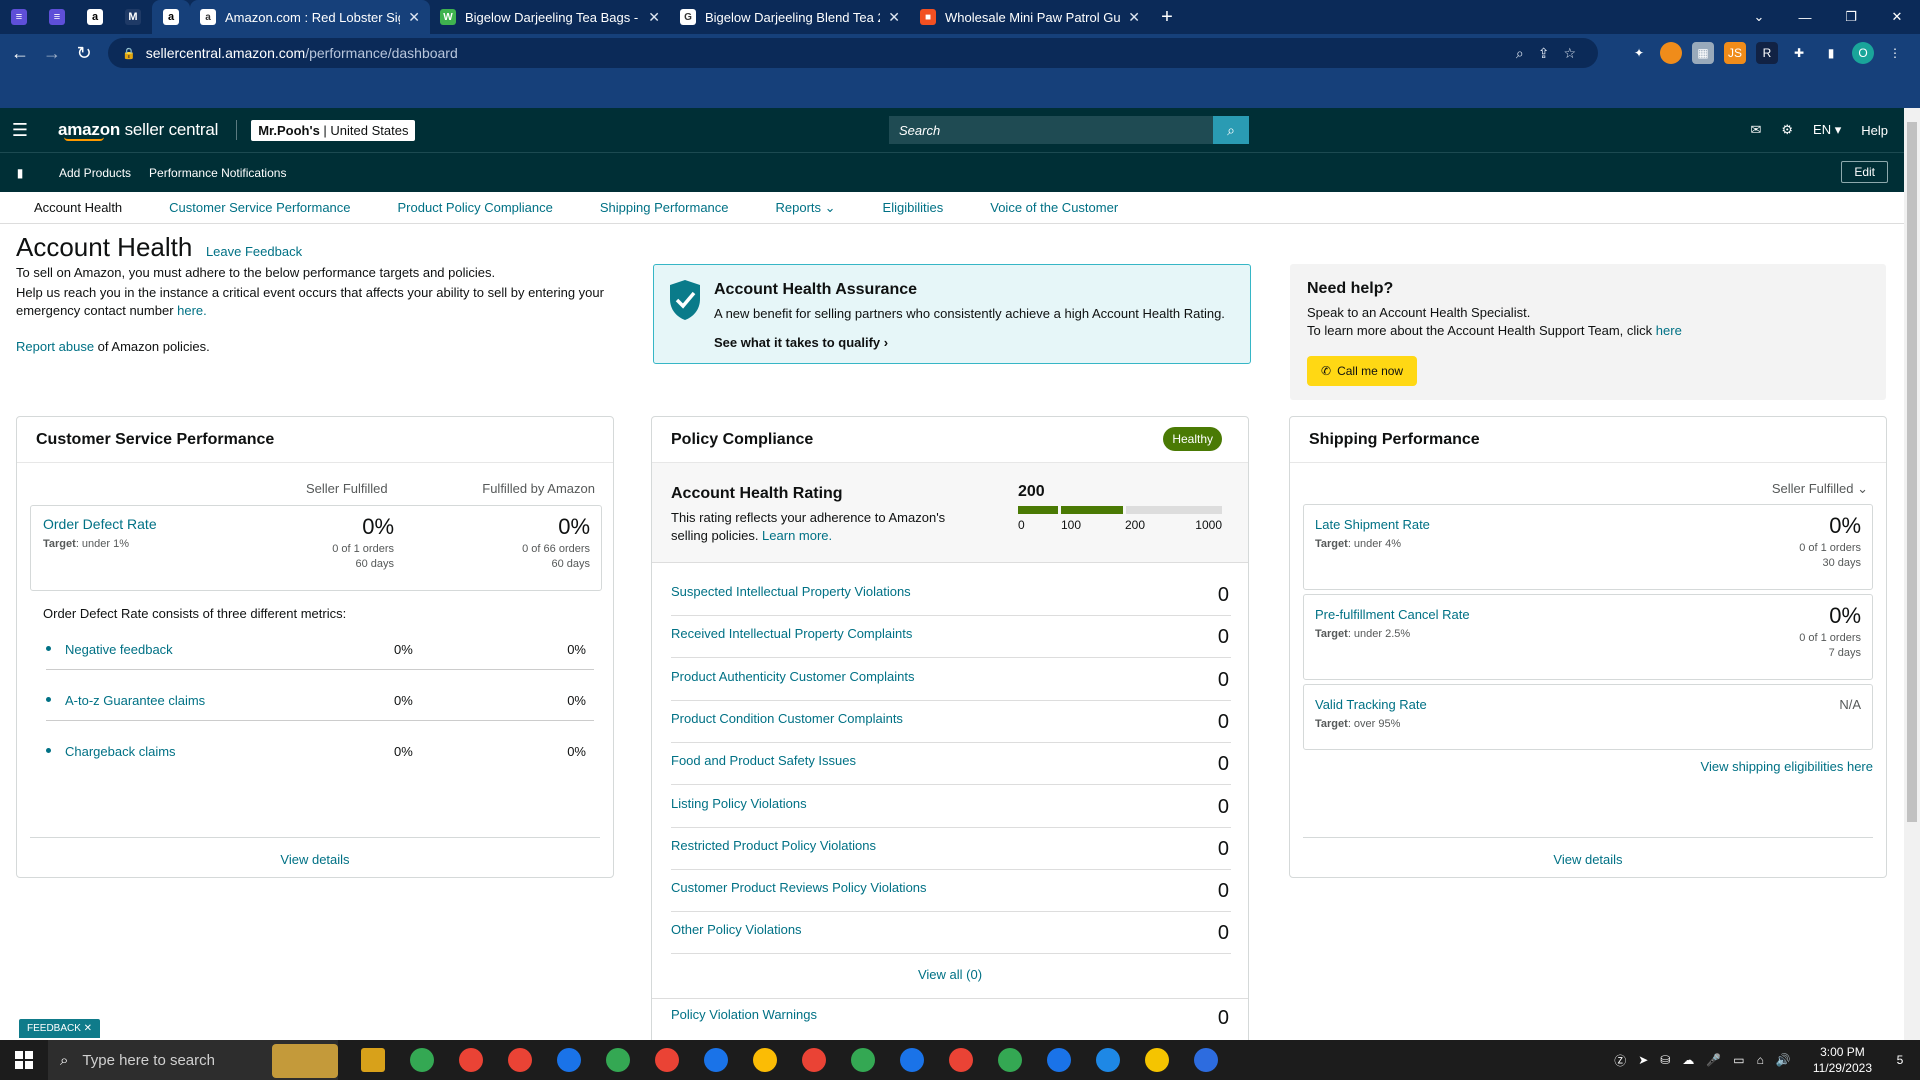 The image size is (1920, 1080). I want to click on bookmark-icon: ▮, so click(20, 173).